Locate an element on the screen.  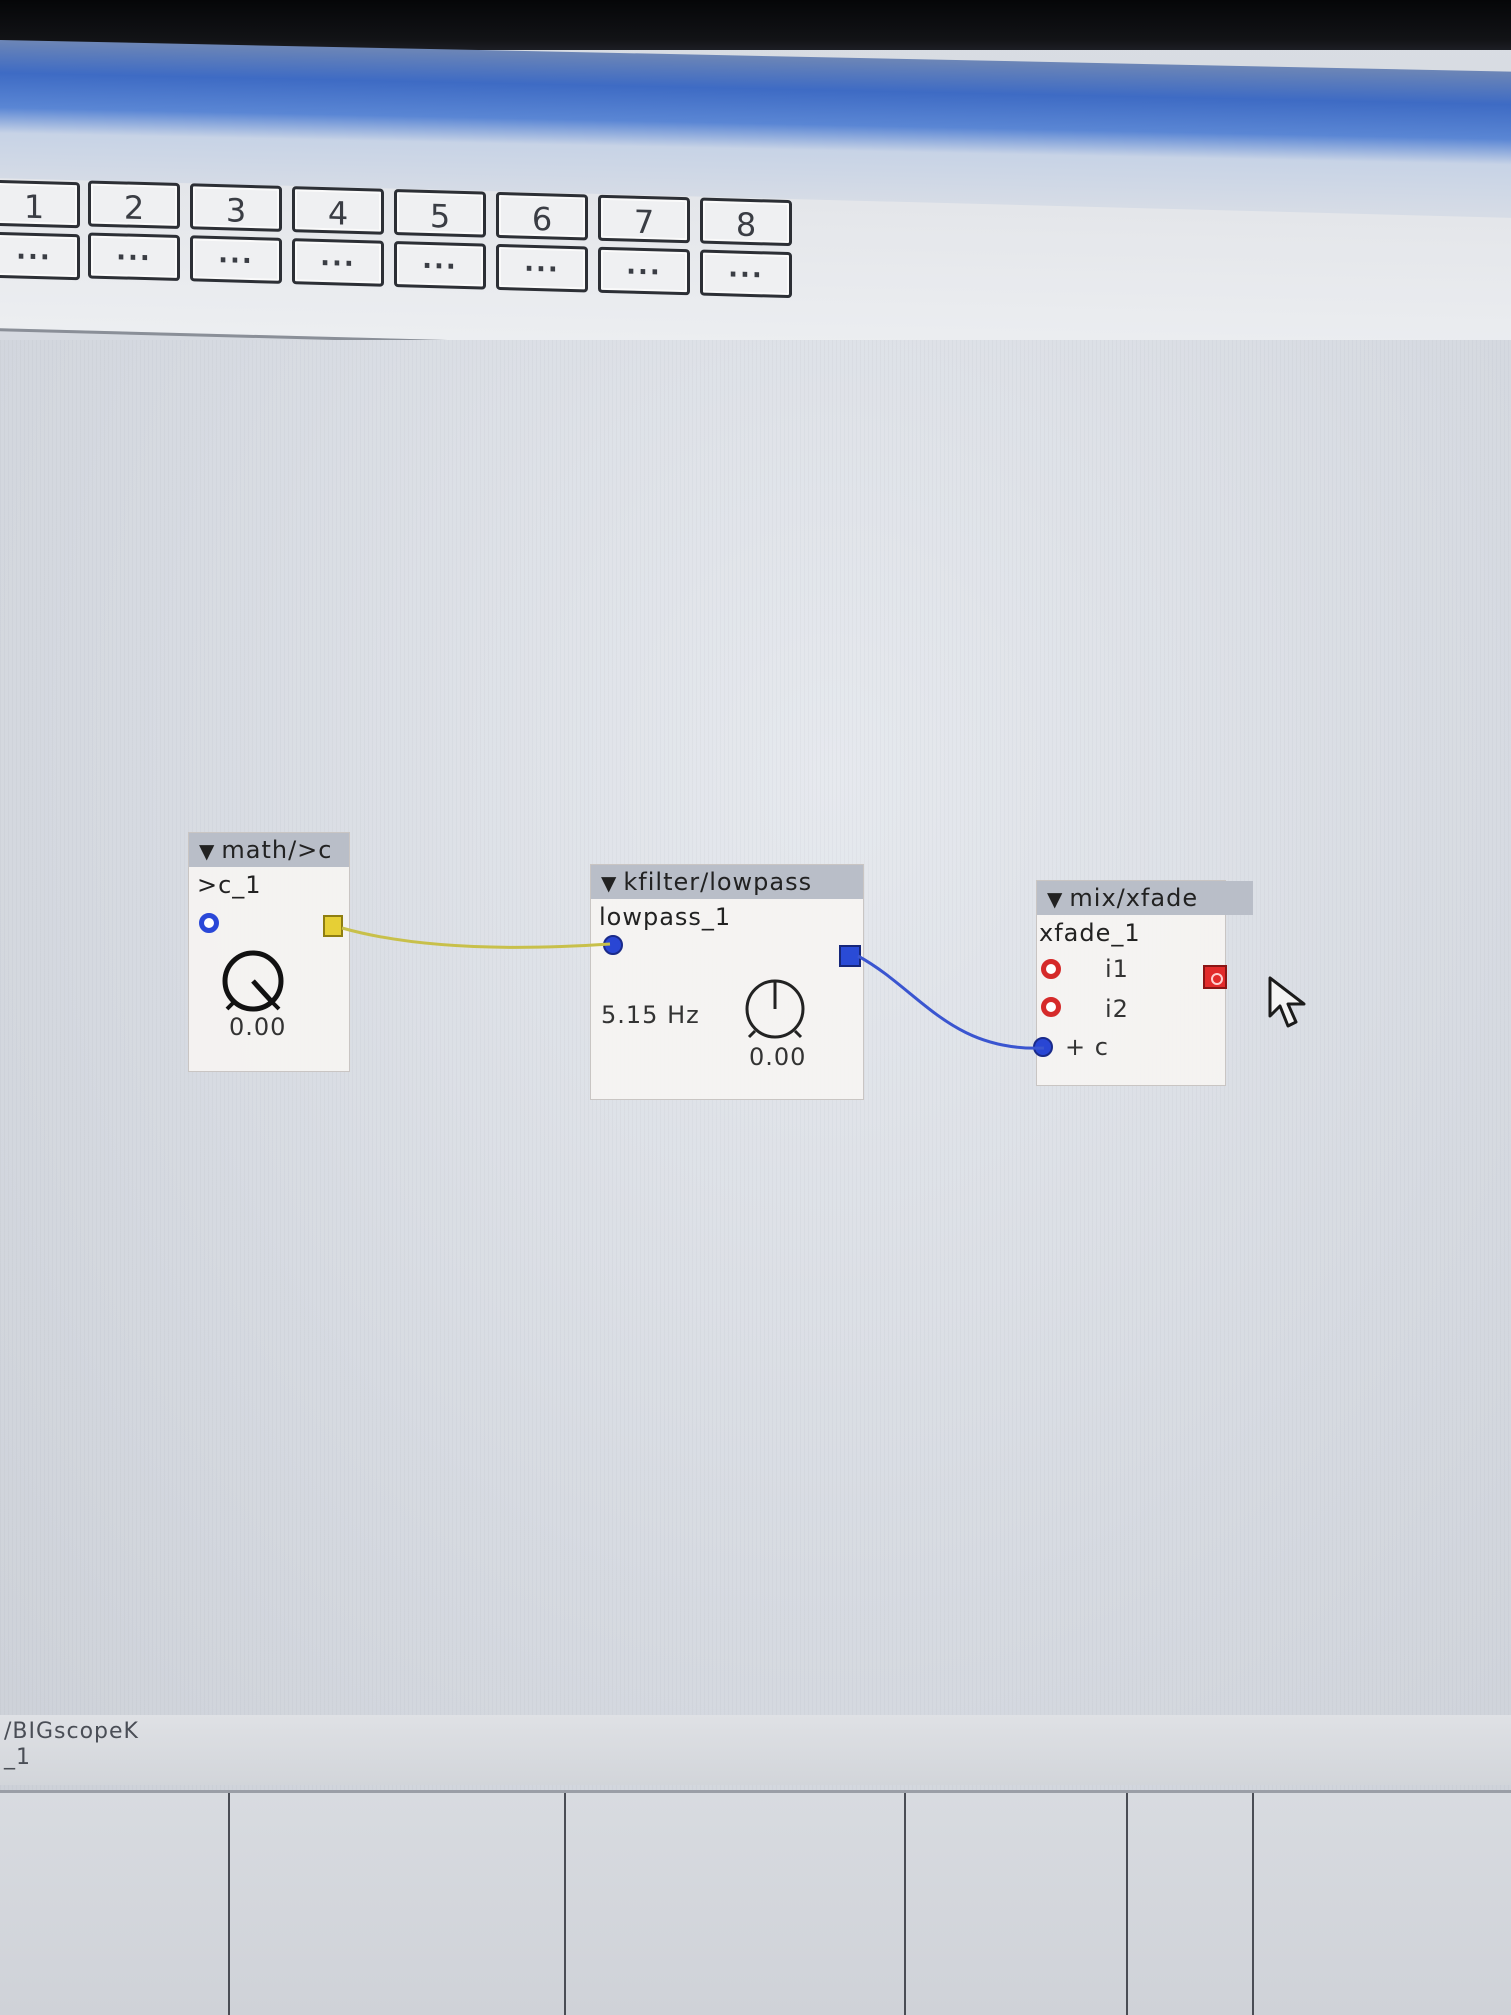
module-header: ▼ kfilter/lowpass is located at coordinates (727, 882).